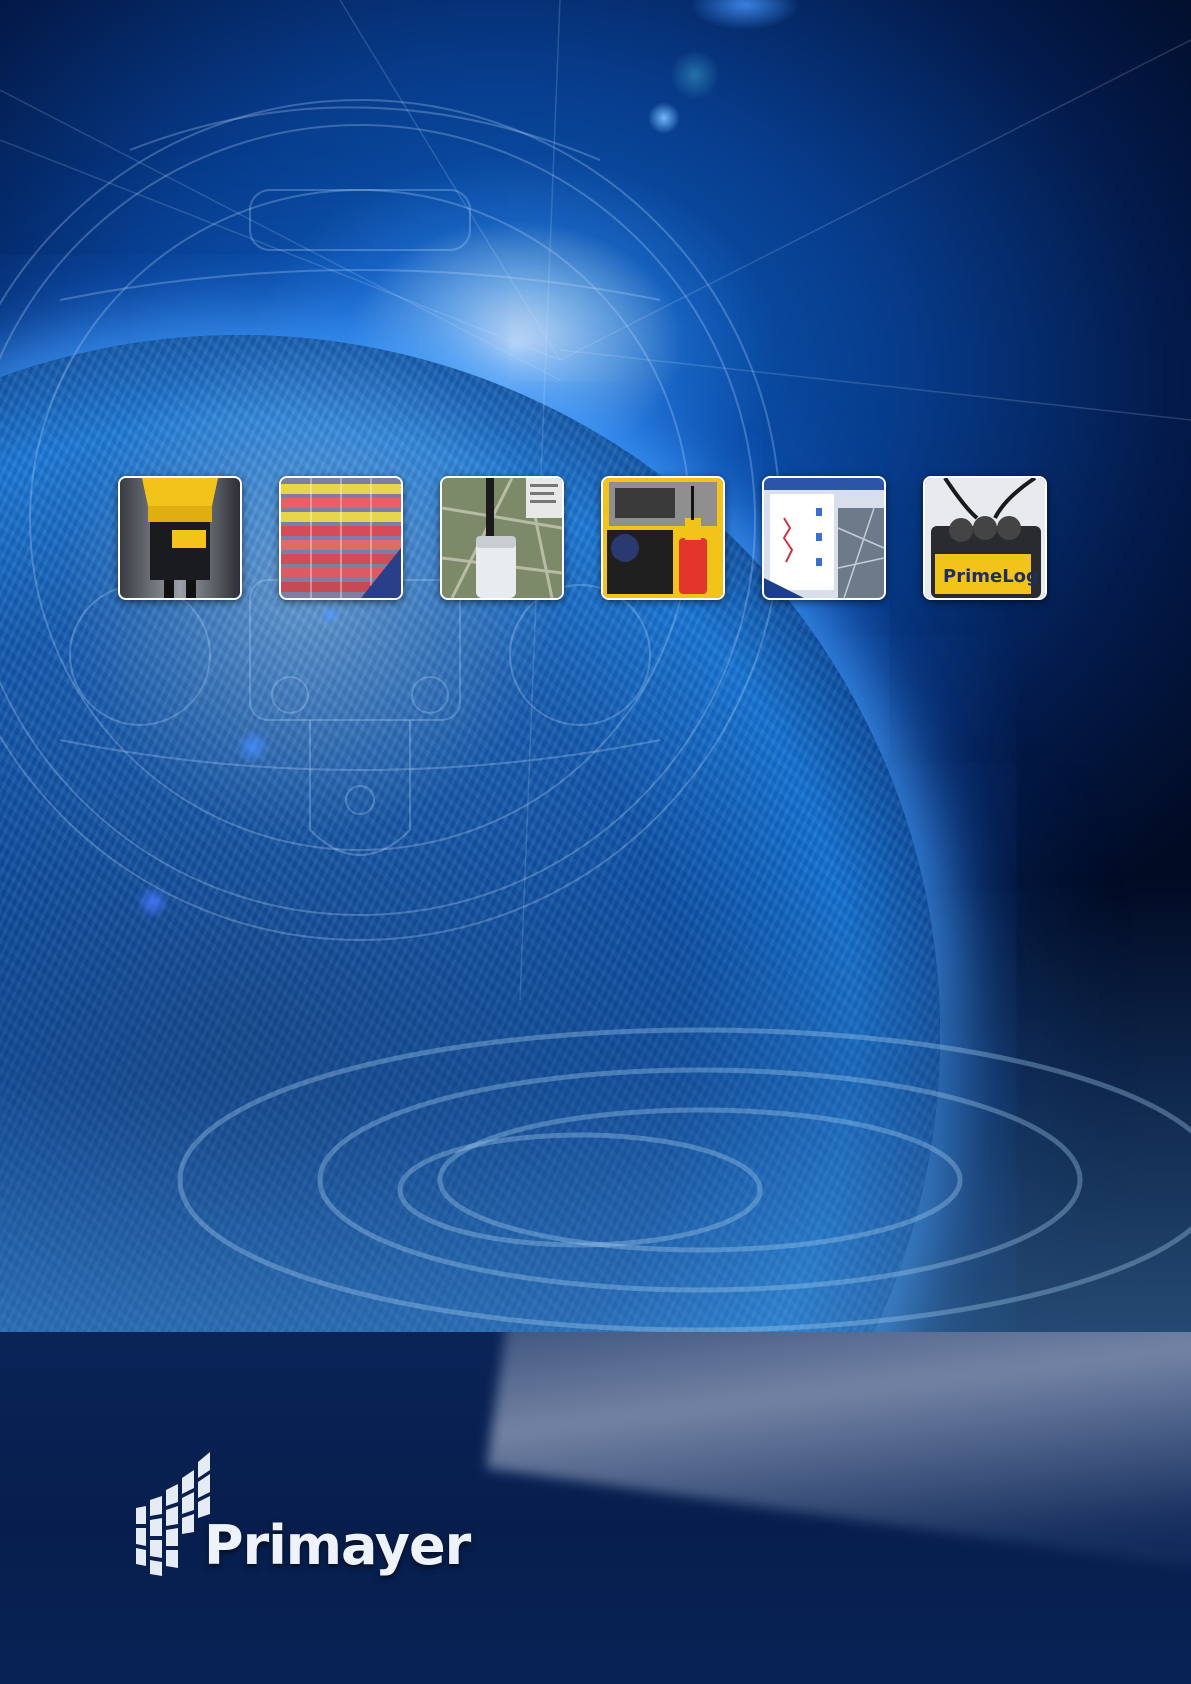 This screenshot has width=1191, height=1684. What do you see at coordinates (584, 538) in the screenshot?
I see `product-thumbnail-row: PrimeLog` at bounding box center [584, 538].